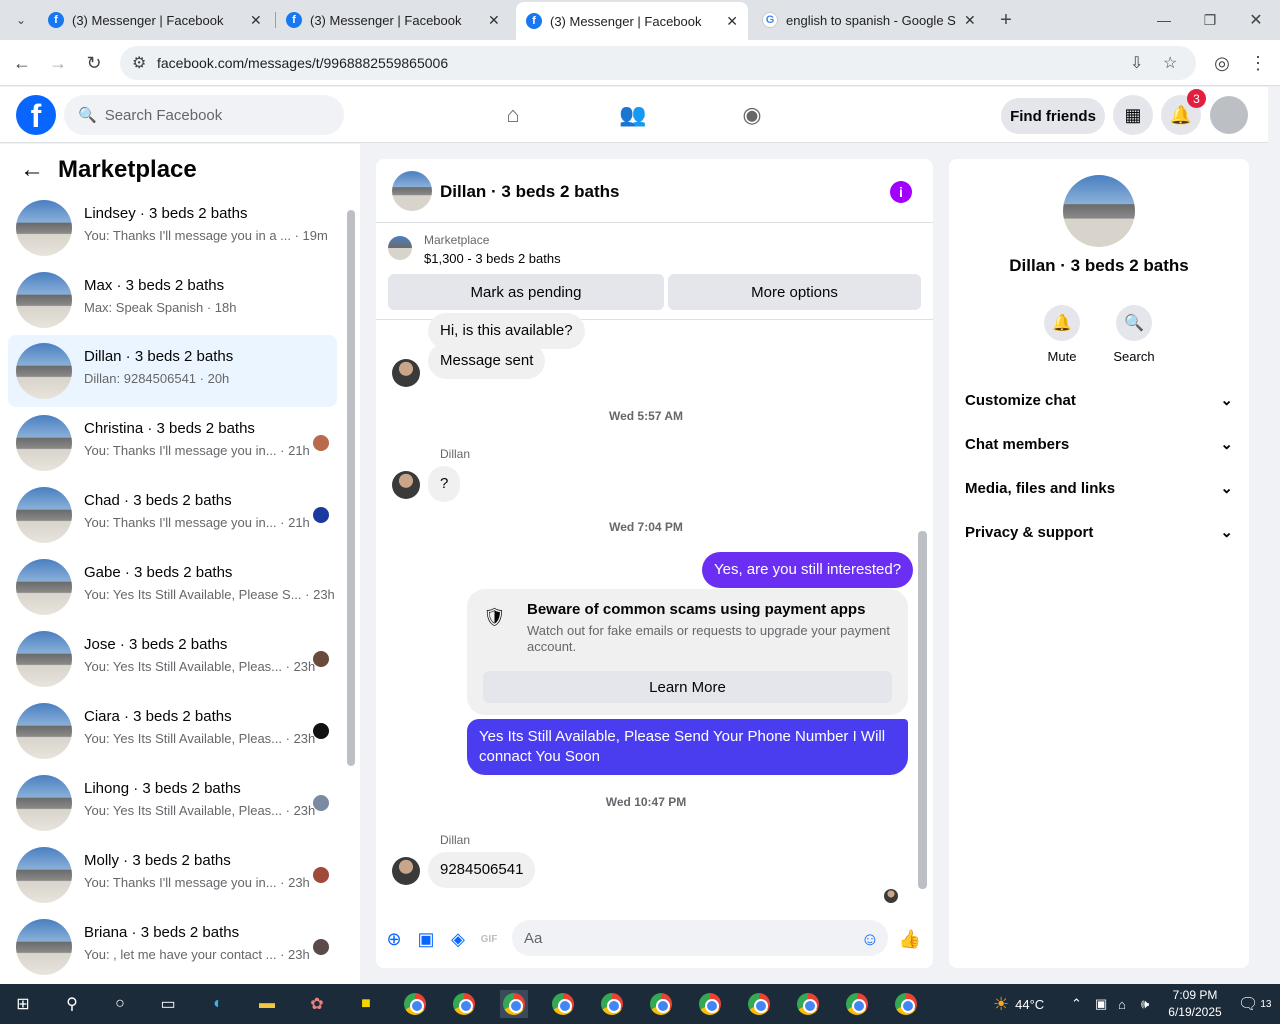  Describe the element at coordinates (1256, 20) in the screenshot. I see `close-window-icon: ✕` at that location.